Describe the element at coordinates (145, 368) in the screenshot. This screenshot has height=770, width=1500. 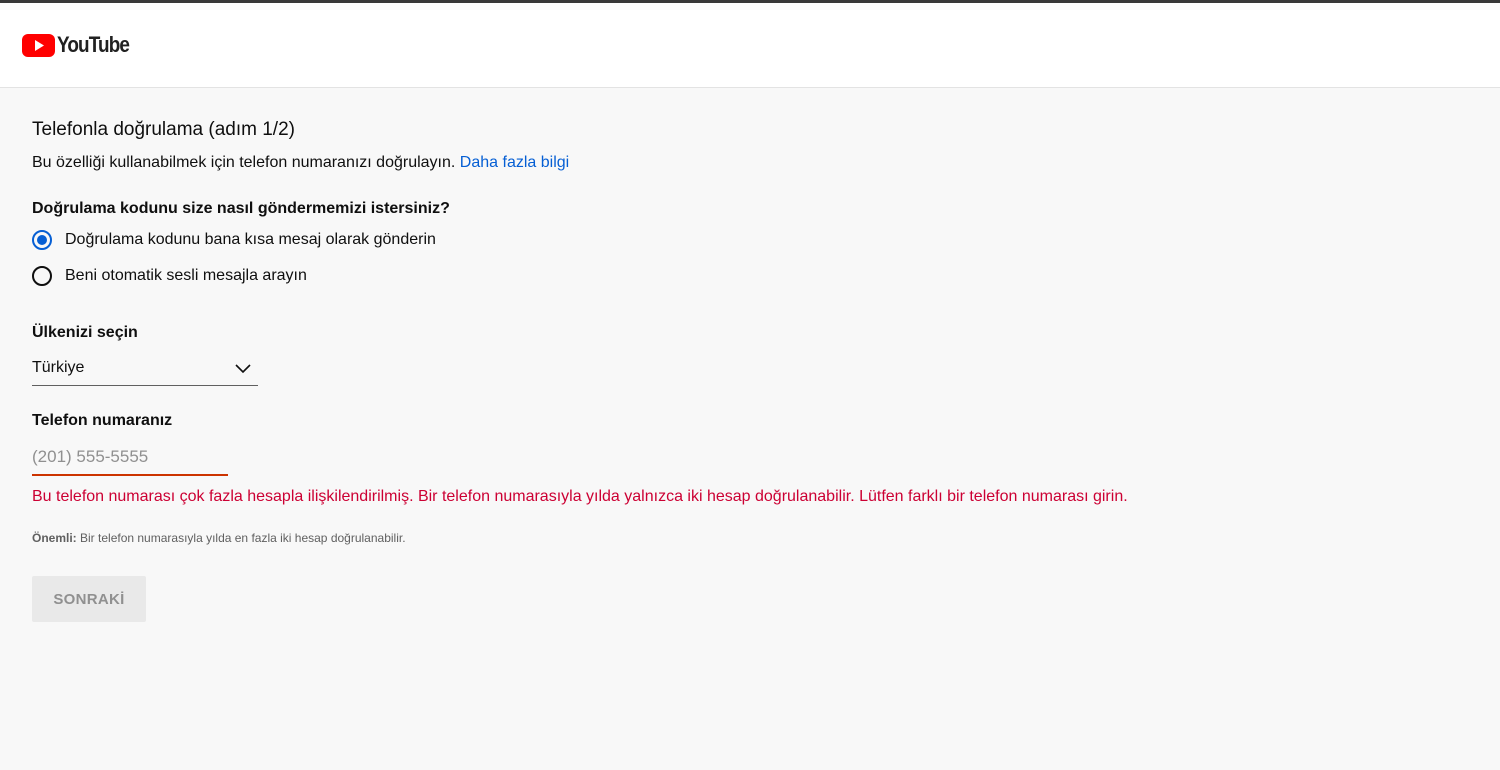
I see `country-select: Türkiye` at that location.